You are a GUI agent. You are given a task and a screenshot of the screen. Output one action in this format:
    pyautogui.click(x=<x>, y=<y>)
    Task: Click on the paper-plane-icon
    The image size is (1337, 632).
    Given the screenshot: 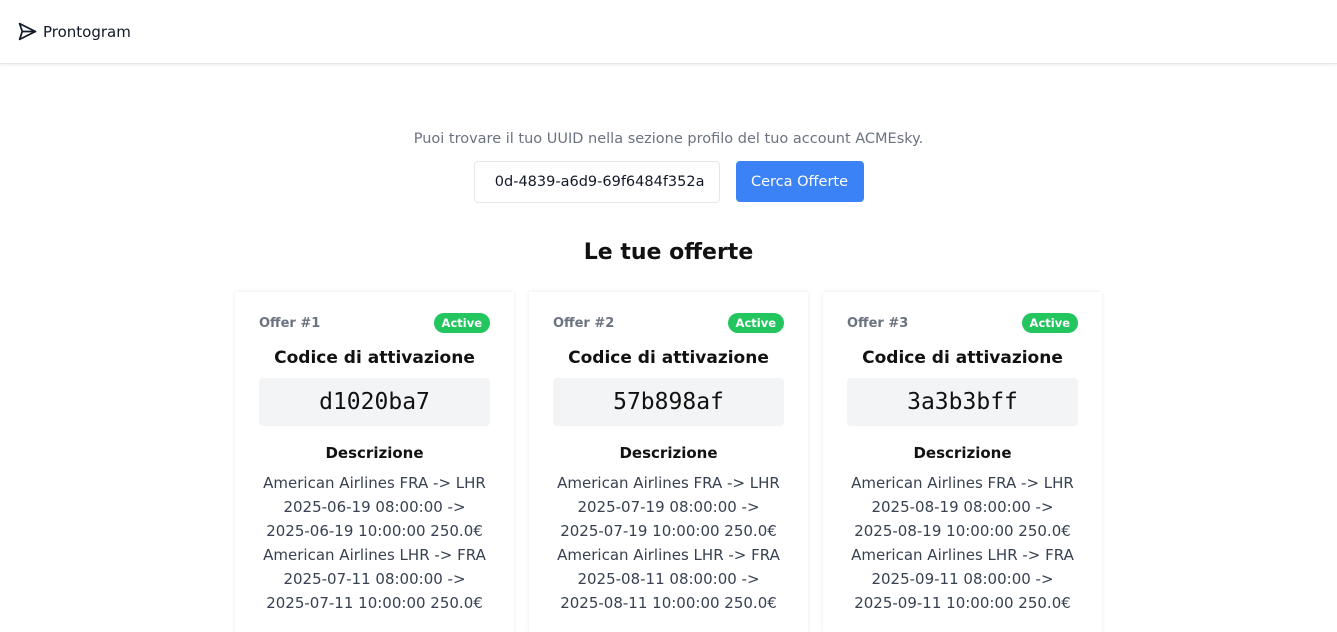 What is the action you would take?
    pyautogui.click(x=27, y=32)
    